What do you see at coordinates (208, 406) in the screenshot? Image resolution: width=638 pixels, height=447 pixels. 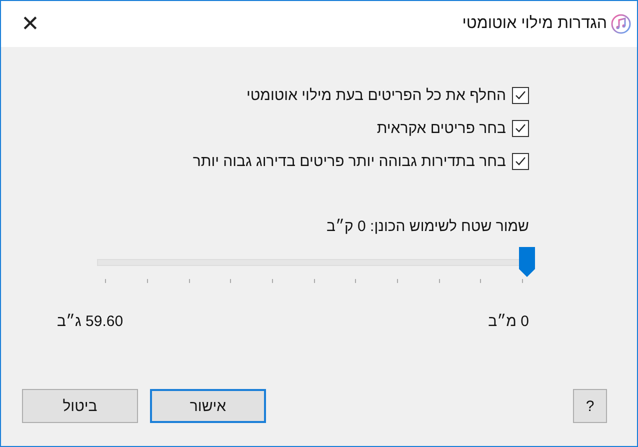 I see `ok-button: אישור` at bounding box center [208, 406].